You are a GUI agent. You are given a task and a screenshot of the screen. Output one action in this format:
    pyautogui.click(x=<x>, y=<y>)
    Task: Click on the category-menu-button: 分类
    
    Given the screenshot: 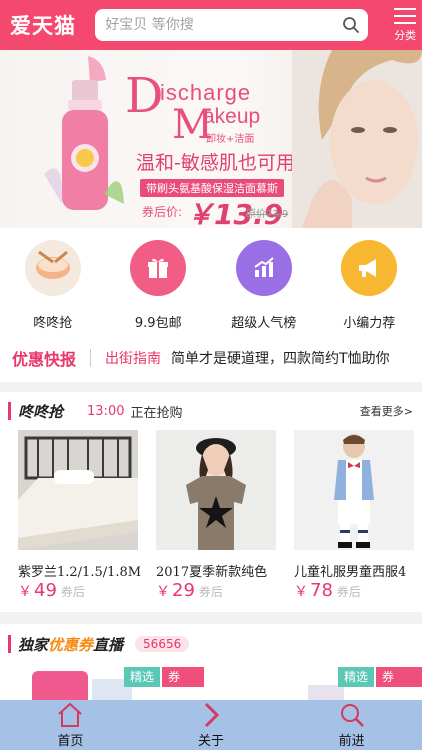 What is the action you would take?
    pyautogui.click(x=405, y=25)
    